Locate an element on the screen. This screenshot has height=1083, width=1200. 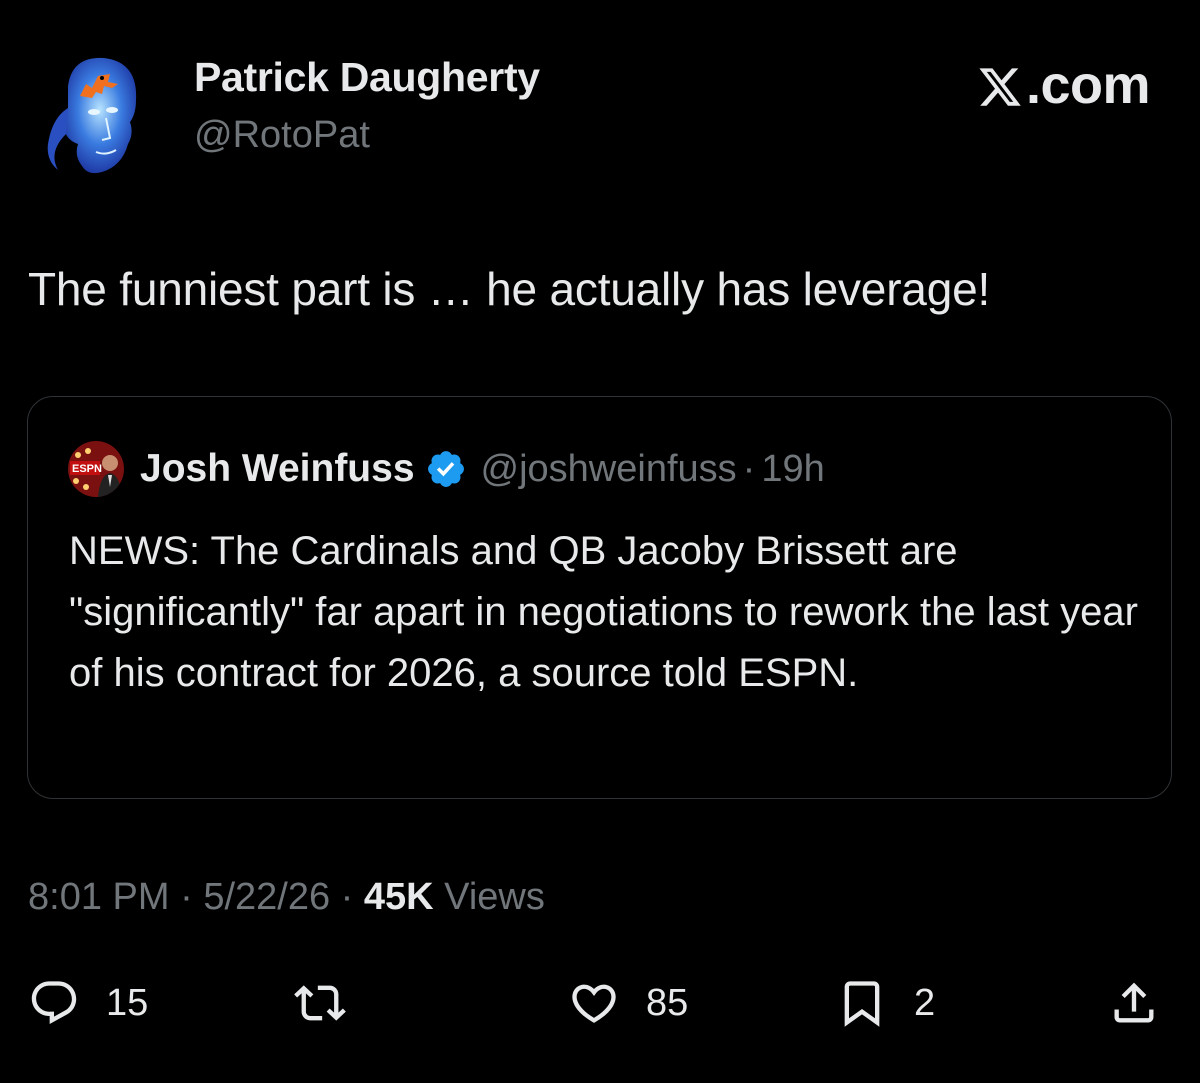
views-count: 45K is located at coordinates (399, 897).